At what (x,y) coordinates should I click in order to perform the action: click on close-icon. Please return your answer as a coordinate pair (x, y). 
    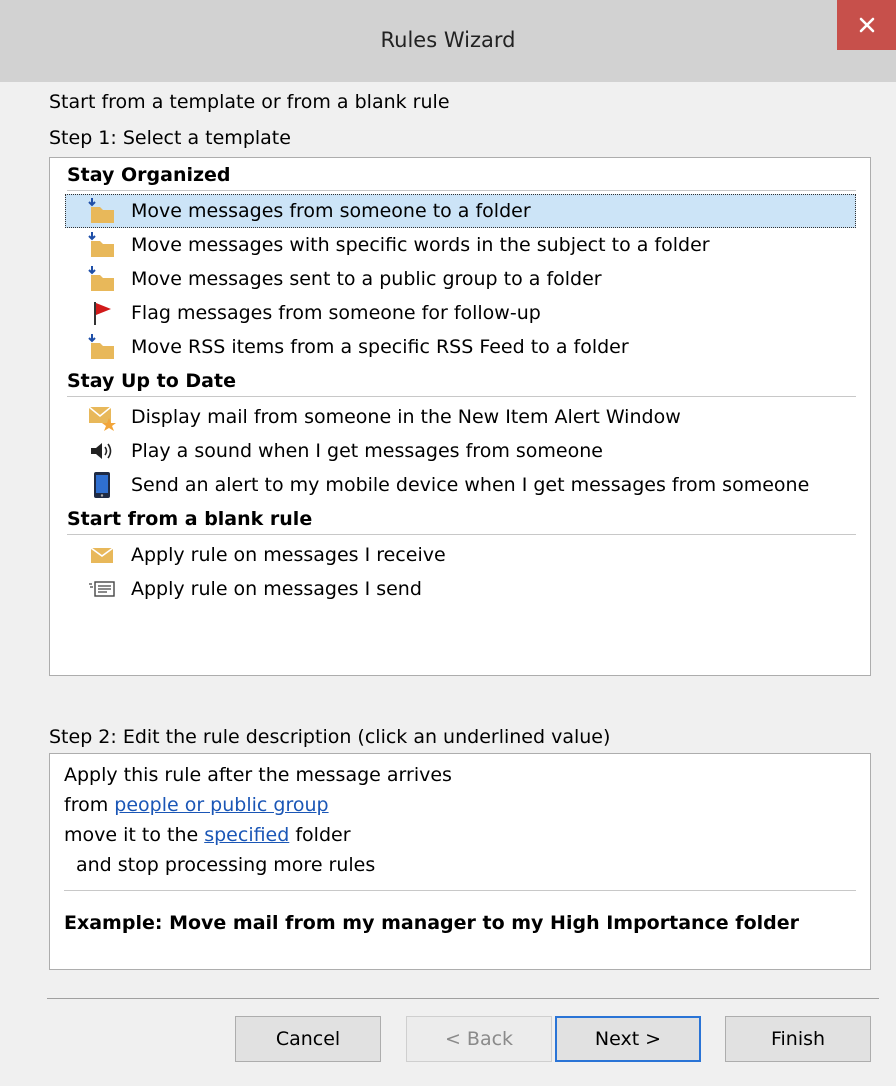
    Looking at the image, I should click on (866, 25).